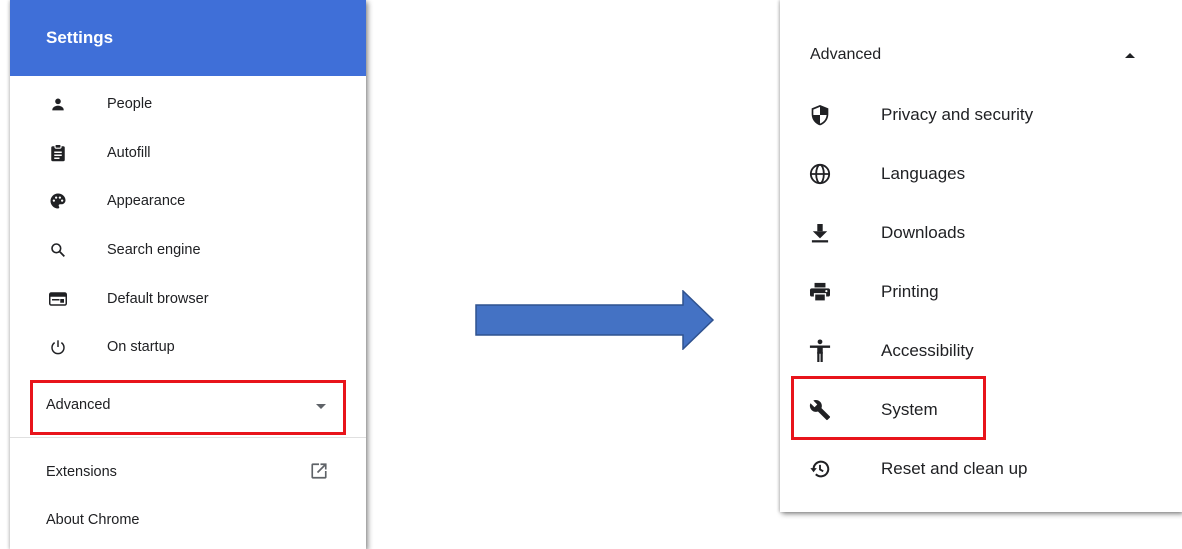 This screenshot has height=549, width=1182. I want to click on settings-title: Settings, so click(80, 37).